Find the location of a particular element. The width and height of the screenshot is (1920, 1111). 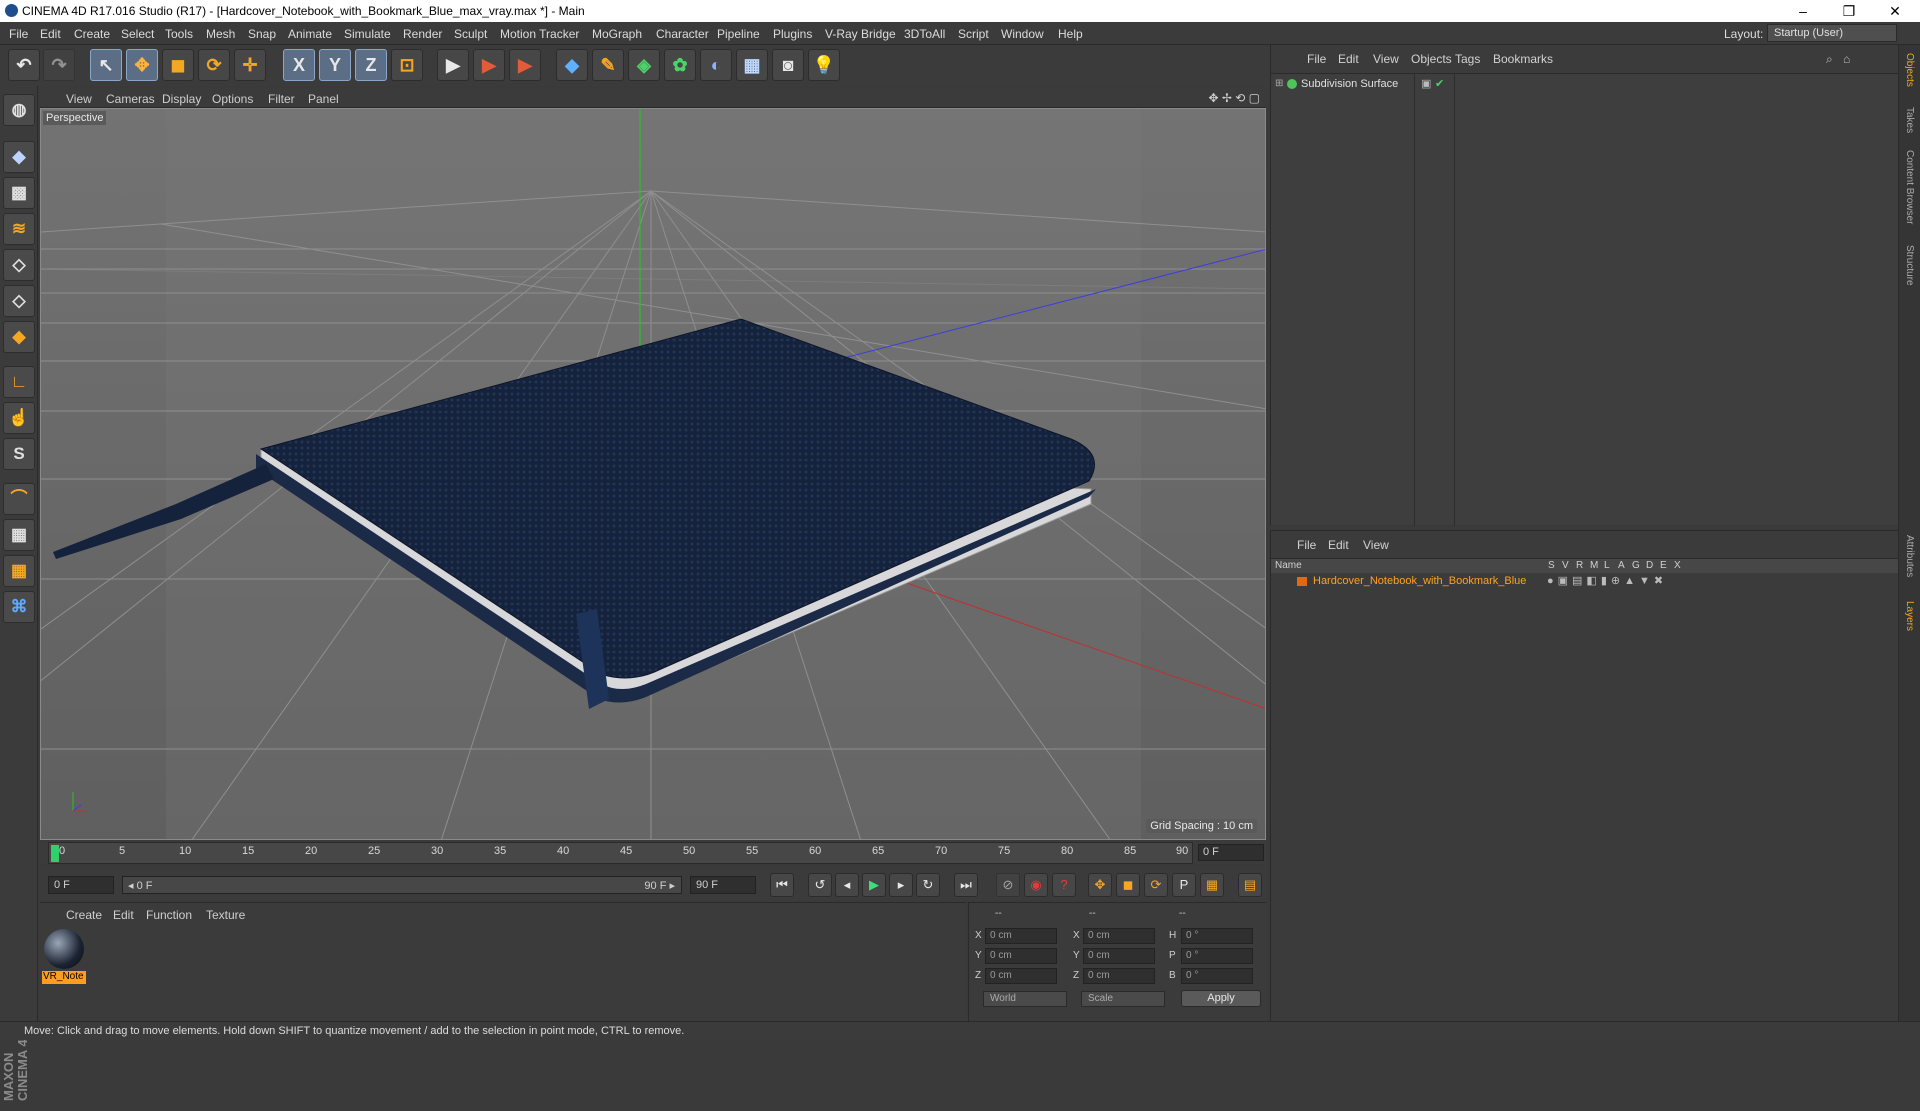

layer-name: Hardcover_Notebook_with_Bookmark_Blue is located at coordinates (1419, 581).